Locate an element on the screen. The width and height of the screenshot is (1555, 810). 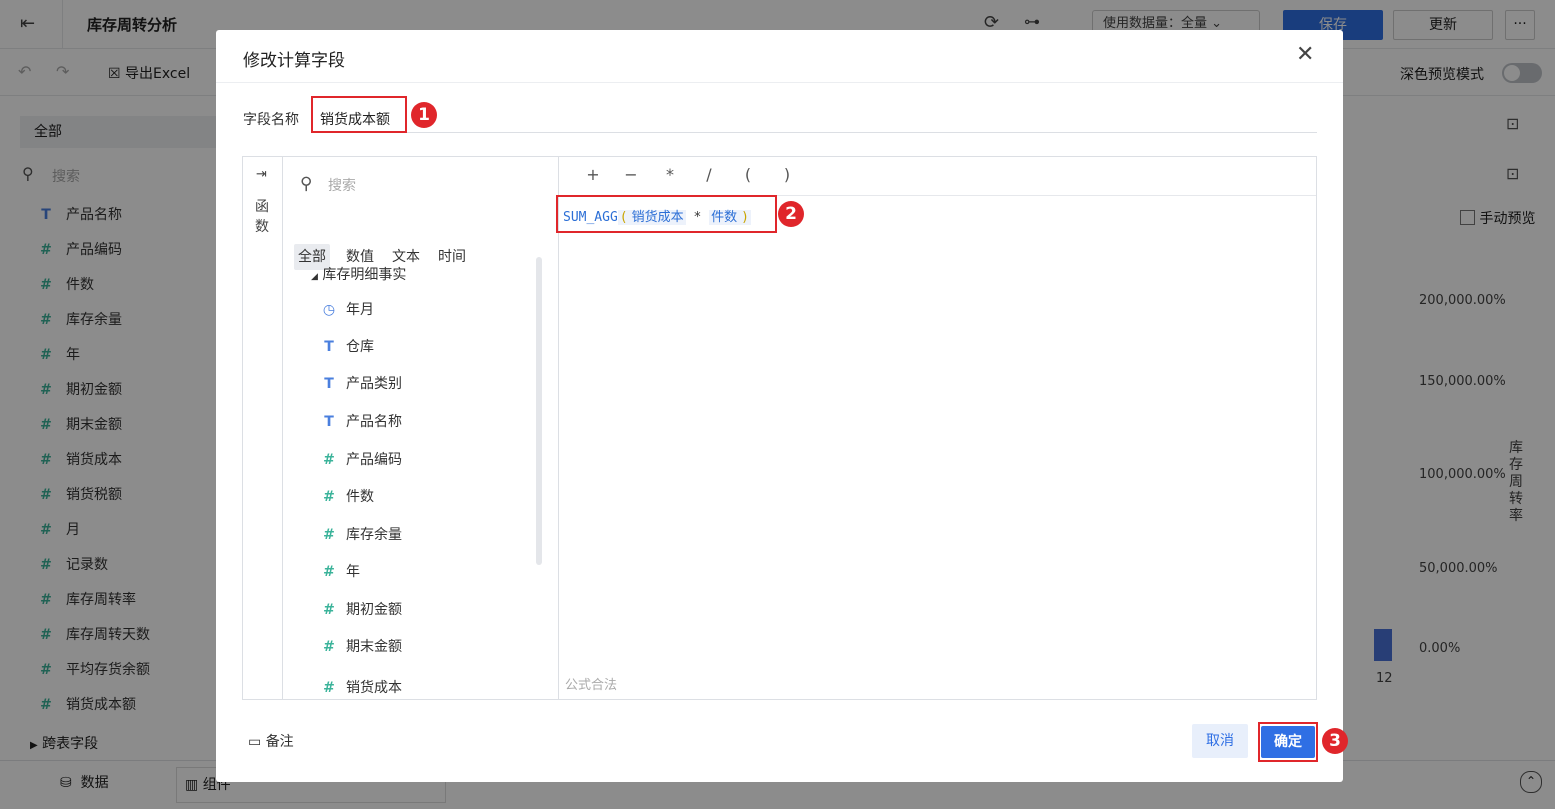
tree-item-label: 期初金额 is located at coordinates (374, 610).